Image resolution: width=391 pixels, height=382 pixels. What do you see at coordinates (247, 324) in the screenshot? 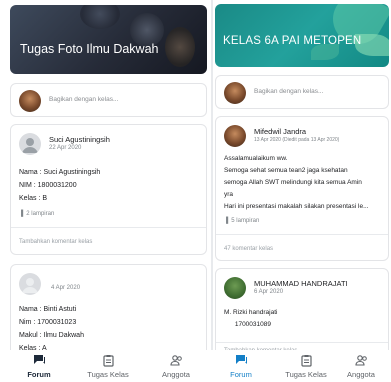
I see `post-text-line: 1700031089` at bounding box center [247, 324].